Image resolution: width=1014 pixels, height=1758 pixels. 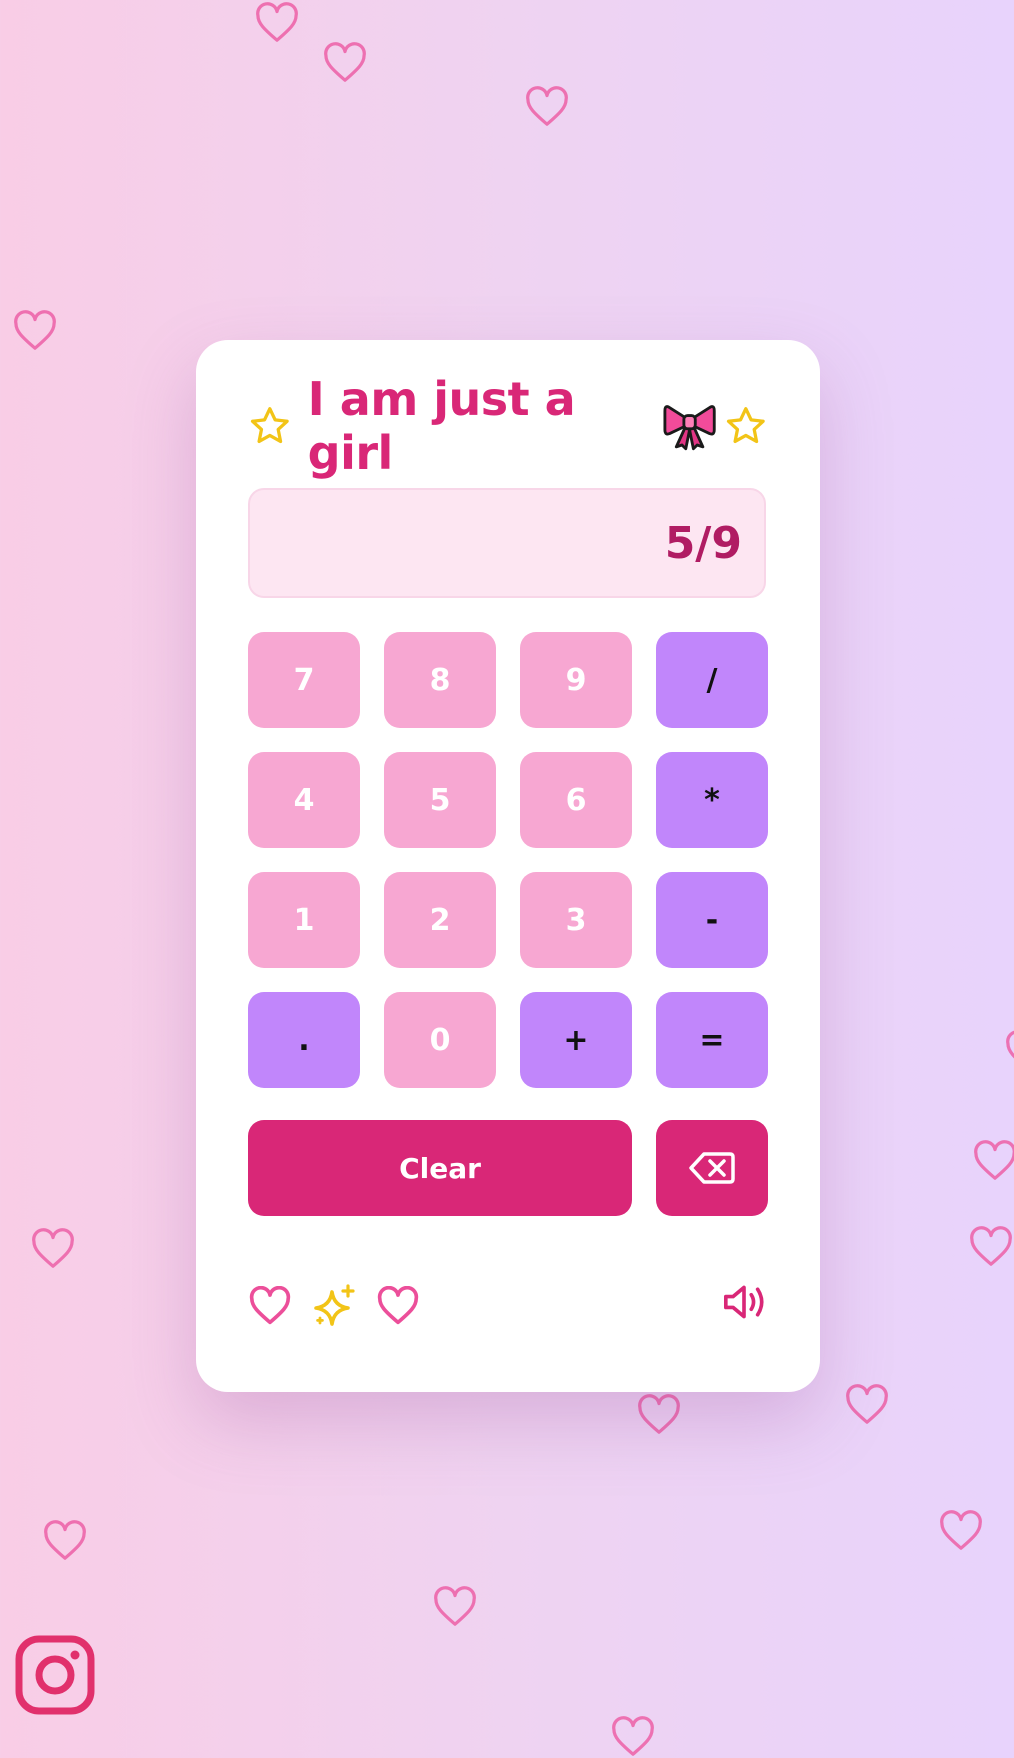 What do you see at coordinates (440, 920) in the screenshot?
I see `key-2: 2` at bounding box center [440, 920].